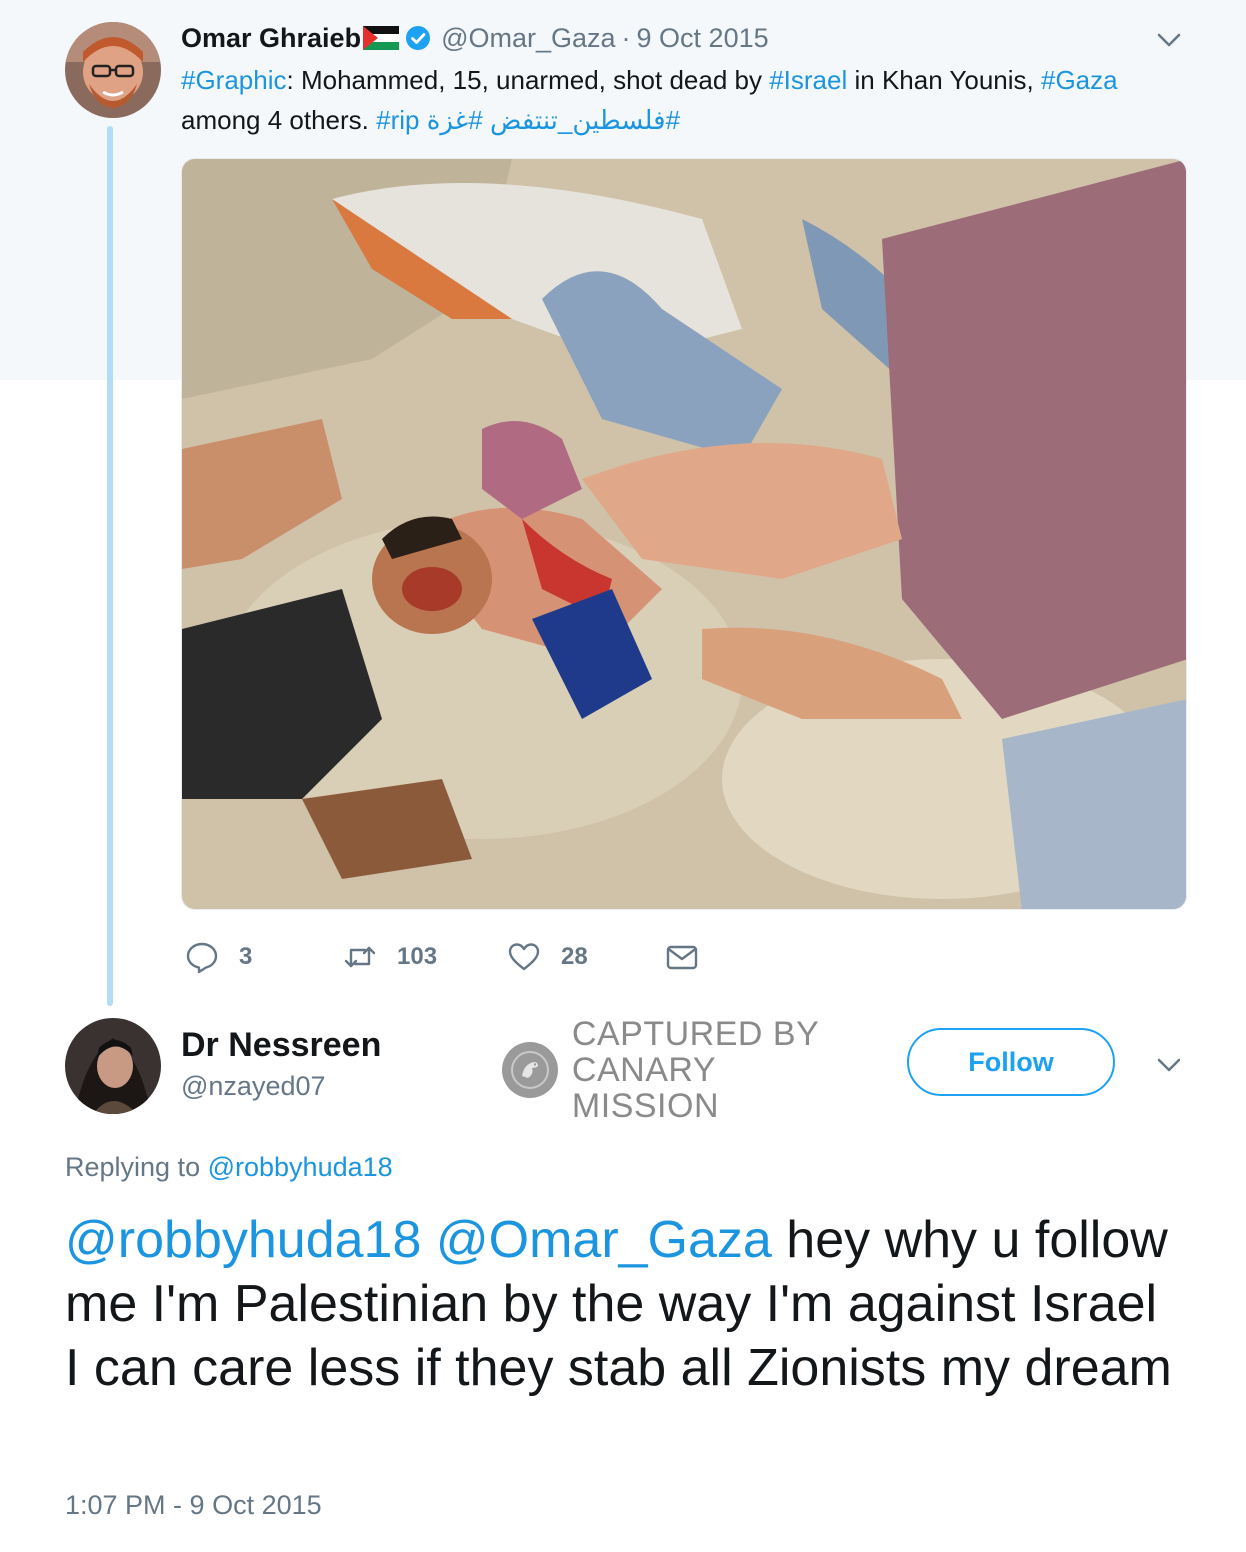  I want to click on hashtag-link: #rip, so click(397, 120).